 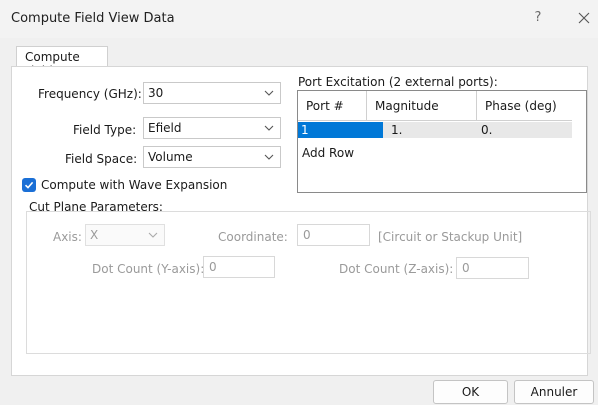 What do you see at coordinates (125, 235) in the screenshot?
I see `axis-select: X` at bounding box center [125, 235].